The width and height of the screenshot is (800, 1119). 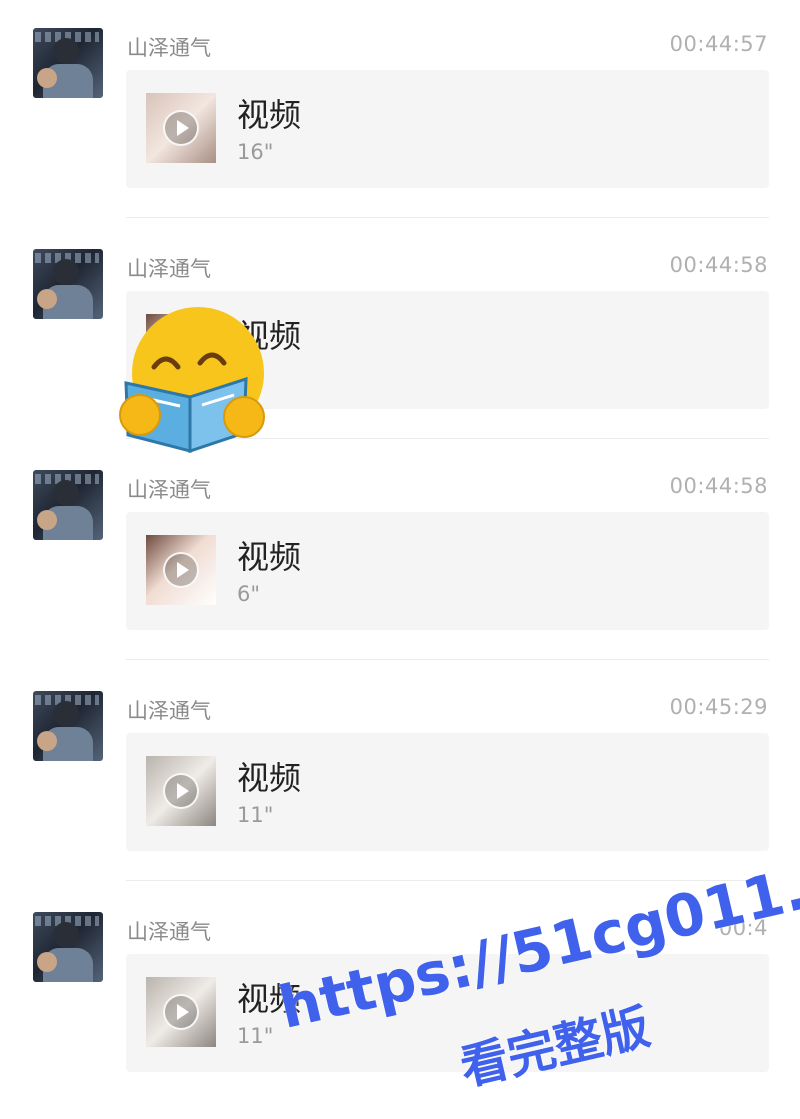 I want to click on message-time: 00:45:29, so click(x=718, y=707).